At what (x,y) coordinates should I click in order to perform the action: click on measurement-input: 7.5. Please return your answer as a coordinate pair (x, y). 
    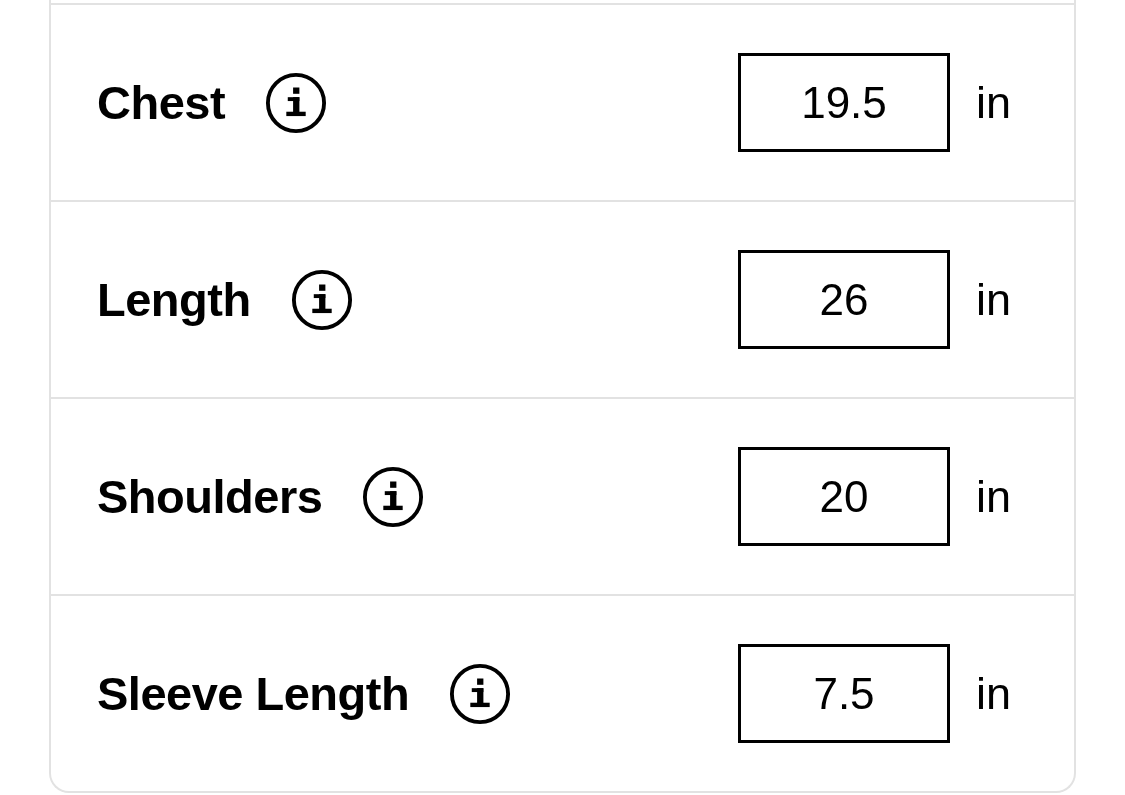
    Looking at the image, I should click on (844, 693).